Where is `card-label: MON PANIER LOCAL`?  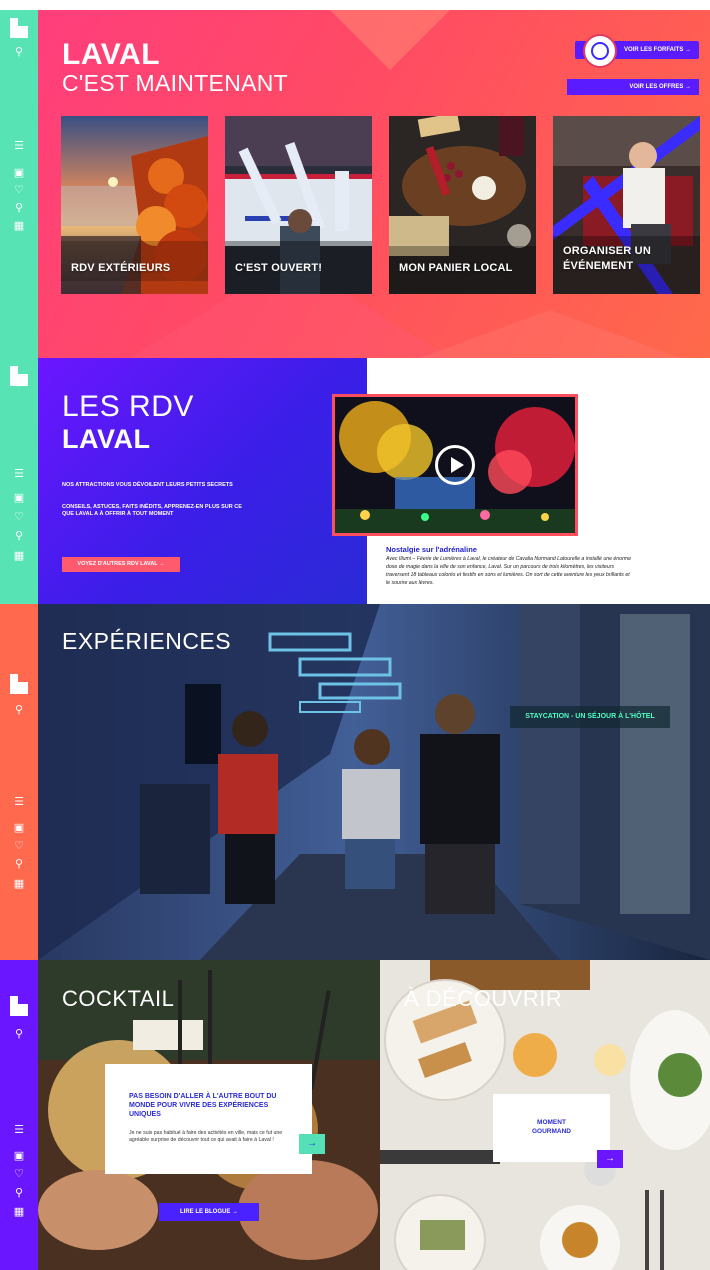 card-label: MON PANIER LOCAL is located at coordinates (456, 268).